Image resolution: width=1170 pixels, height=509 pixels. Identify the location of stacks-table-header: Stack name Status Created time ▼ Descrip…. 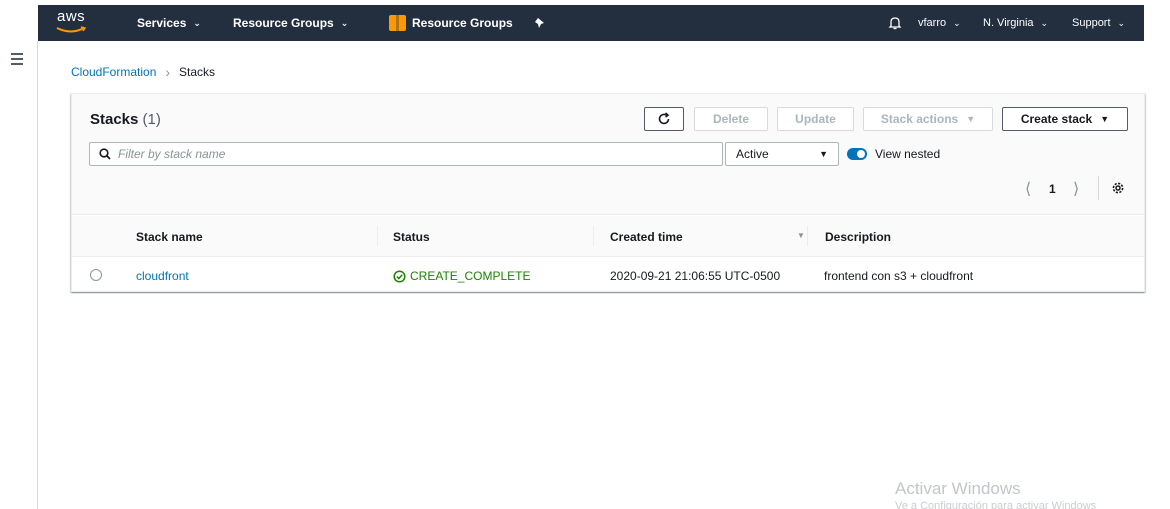
(608, 236).